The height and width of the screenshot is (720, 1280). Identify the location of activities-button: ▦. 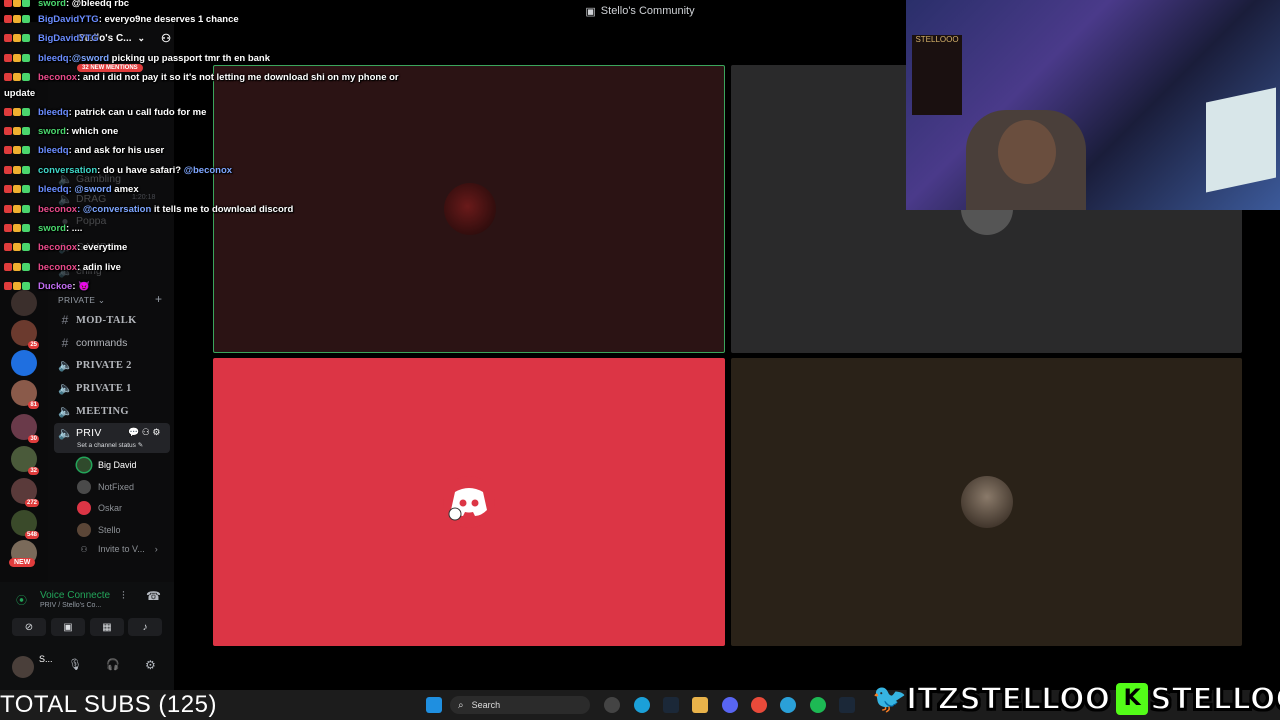
(107, 627).